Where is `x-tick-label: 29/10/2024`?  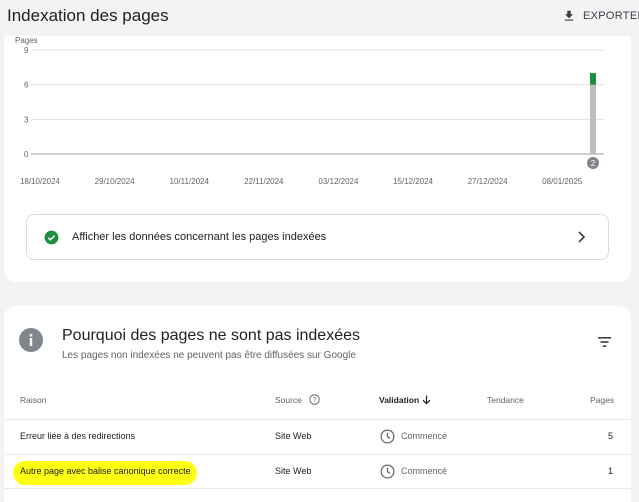
x-tick-label: 29/10/2024 is located at coordinates (115, 181).